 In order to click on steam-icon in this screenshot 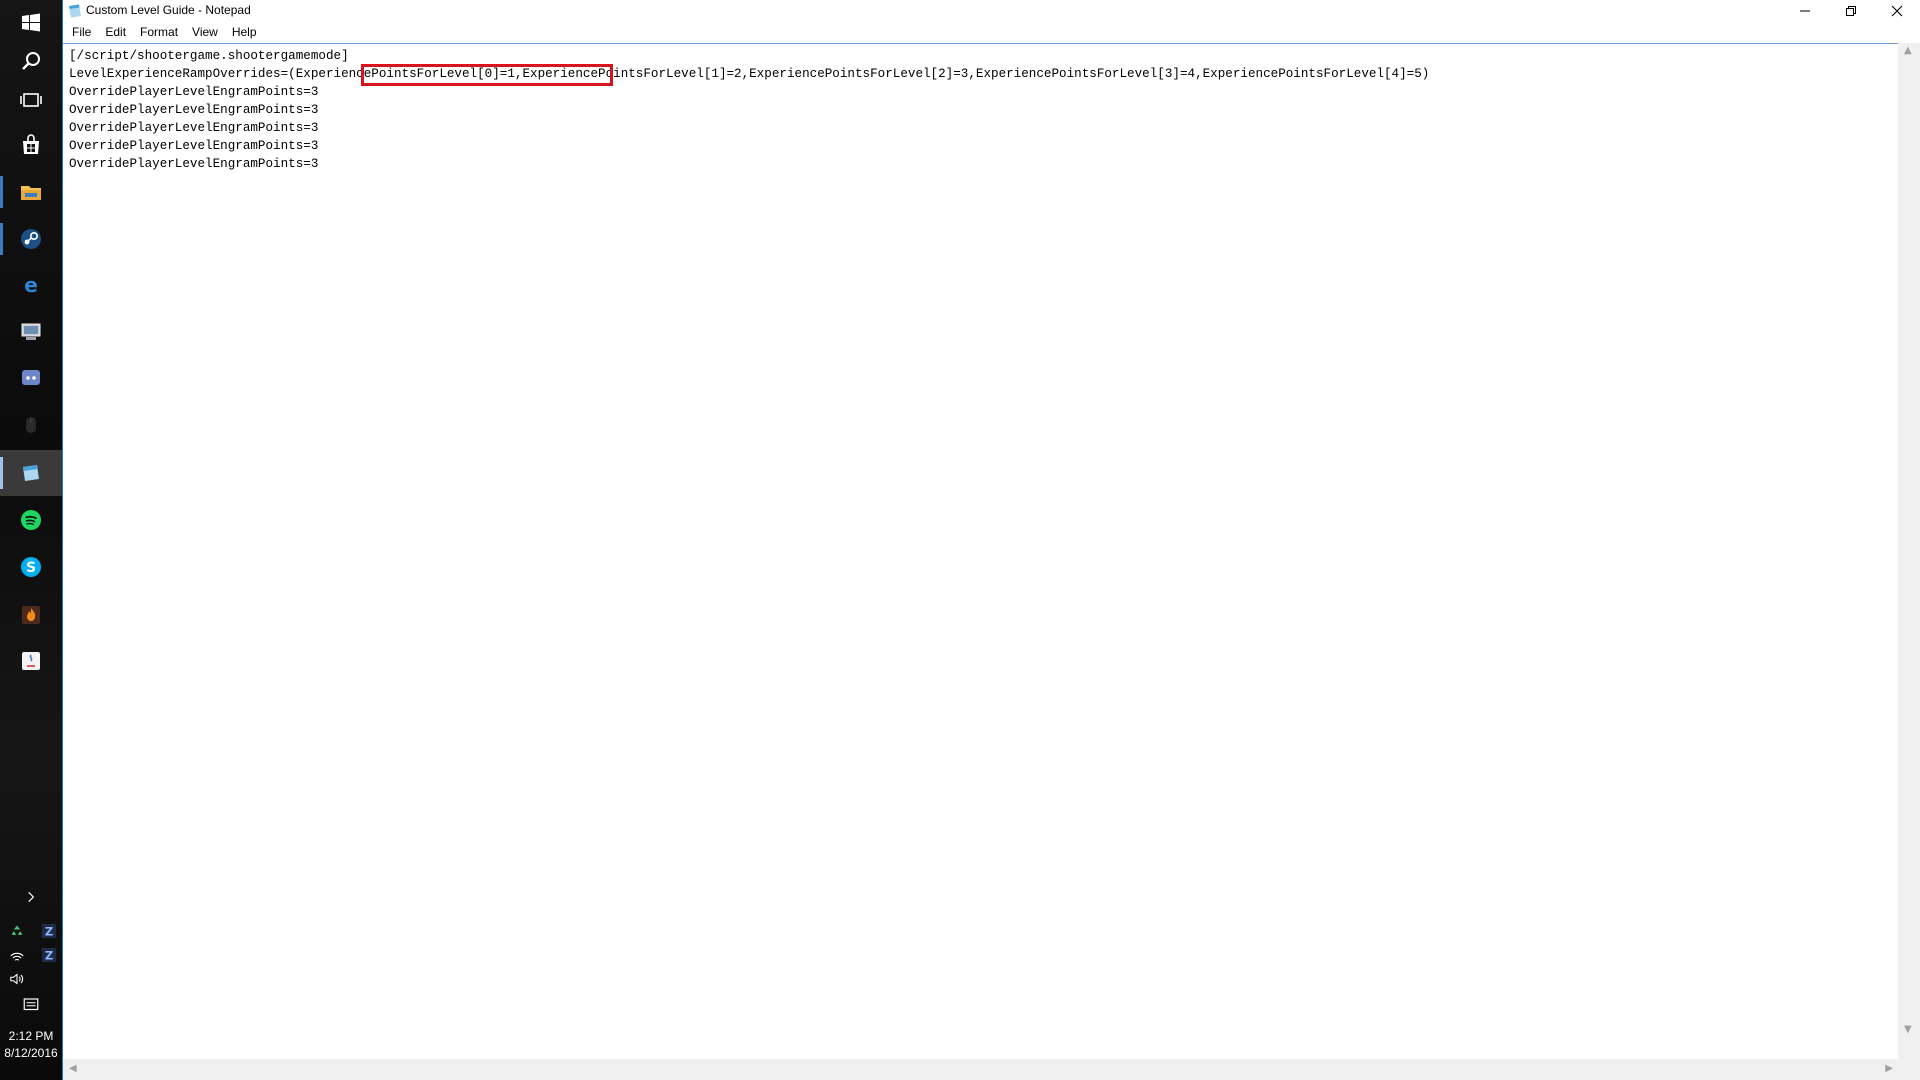, I will do `click(31, 239)`.